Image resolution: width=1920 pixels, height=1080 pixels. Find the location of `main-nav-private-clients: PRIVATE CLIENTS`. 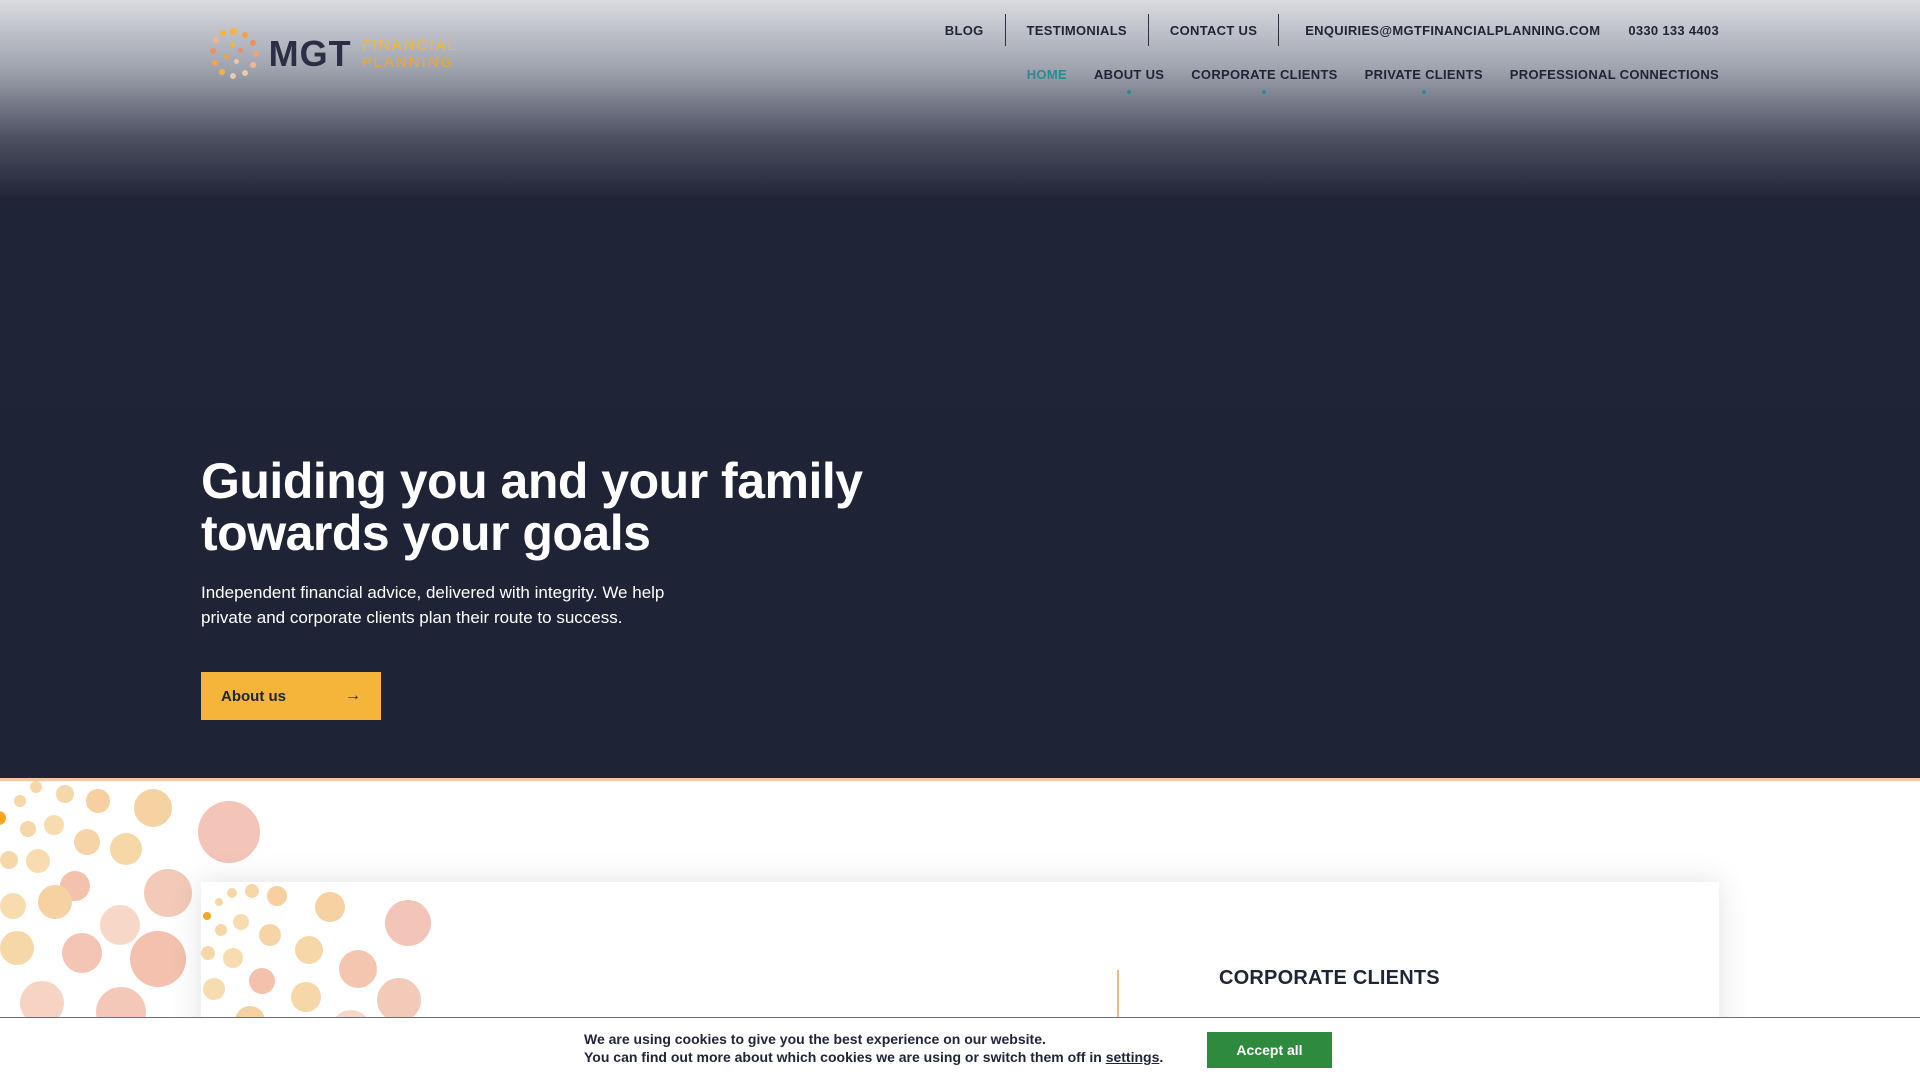

main-nav-private-clients: PRIVATE CLIENTS is located at coordinates (1424, 74).